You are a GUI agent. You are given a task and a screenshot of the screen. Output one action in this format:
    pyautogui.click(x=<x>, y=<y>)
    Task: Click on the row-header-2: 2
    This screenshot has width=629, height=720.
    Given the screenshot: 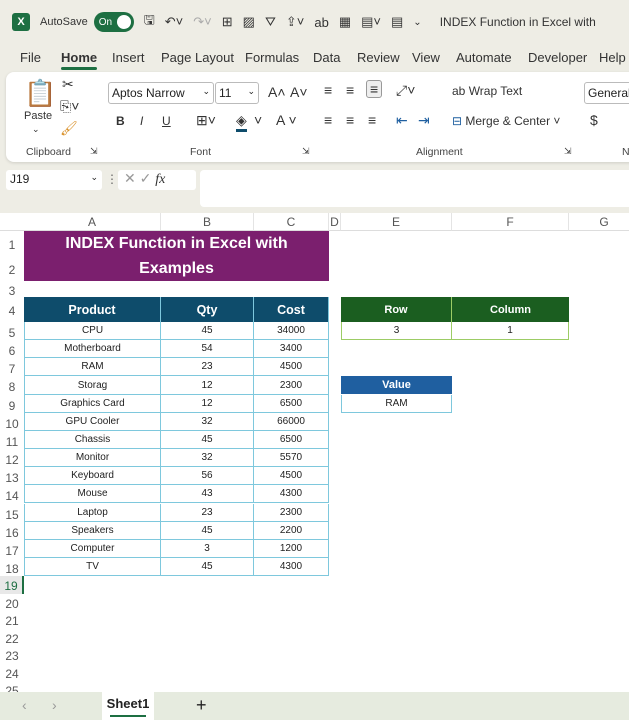 What is the action you would take?
    pyautogui.click(x=12, y=268)
    